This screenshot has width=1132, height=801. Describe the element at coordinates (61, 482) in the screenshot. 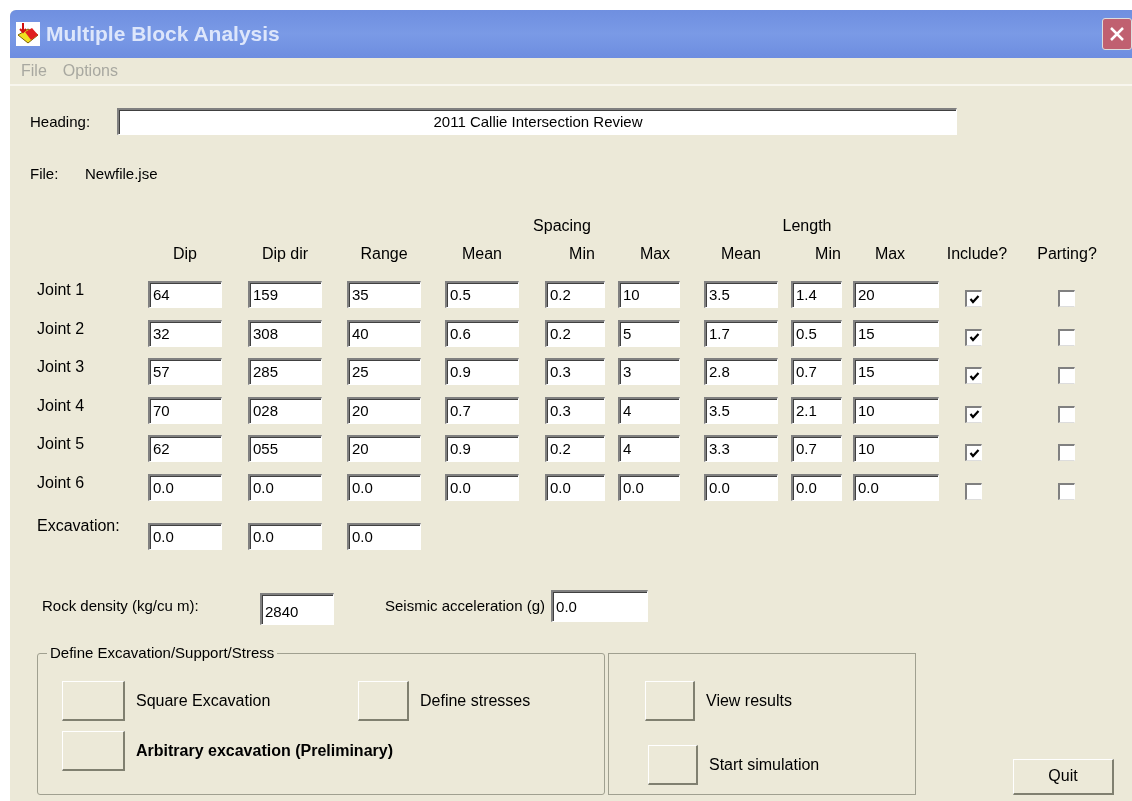

I see `row-label: Joint 6` at that location.